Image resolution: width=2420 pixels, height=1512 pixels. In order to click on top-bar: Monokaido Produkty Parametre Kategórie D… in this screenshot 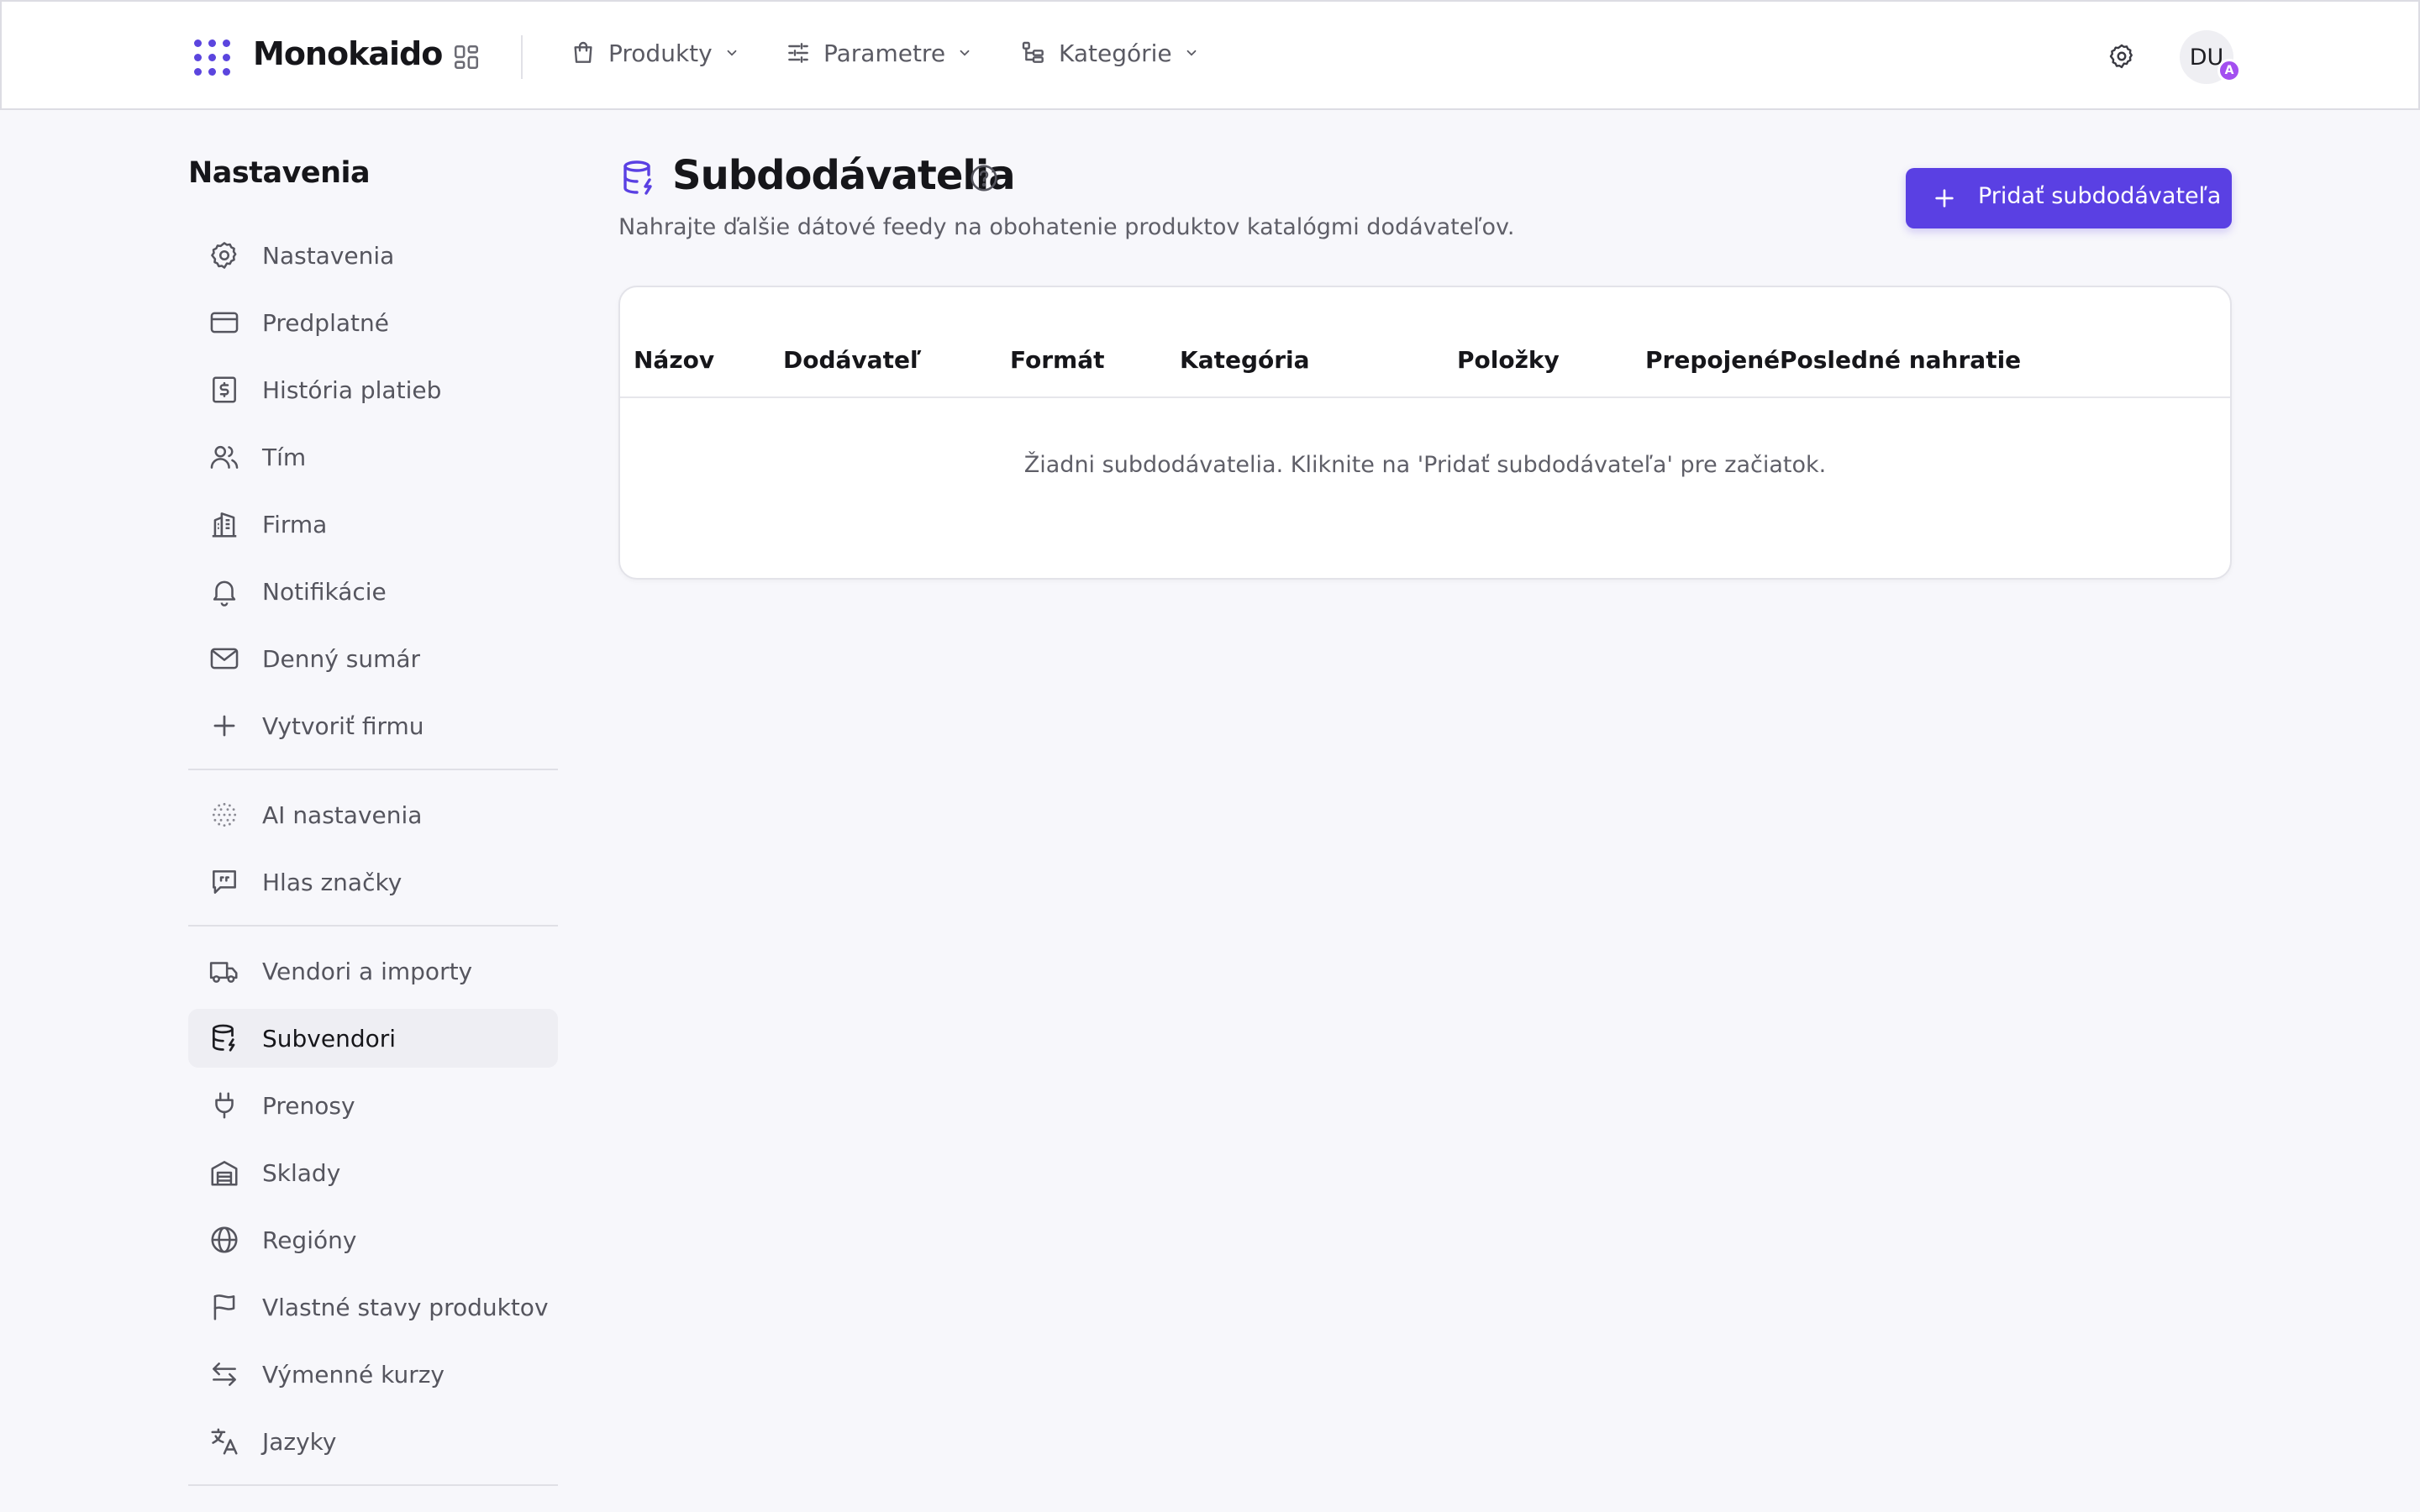, I will do `click(1210, 55)`.